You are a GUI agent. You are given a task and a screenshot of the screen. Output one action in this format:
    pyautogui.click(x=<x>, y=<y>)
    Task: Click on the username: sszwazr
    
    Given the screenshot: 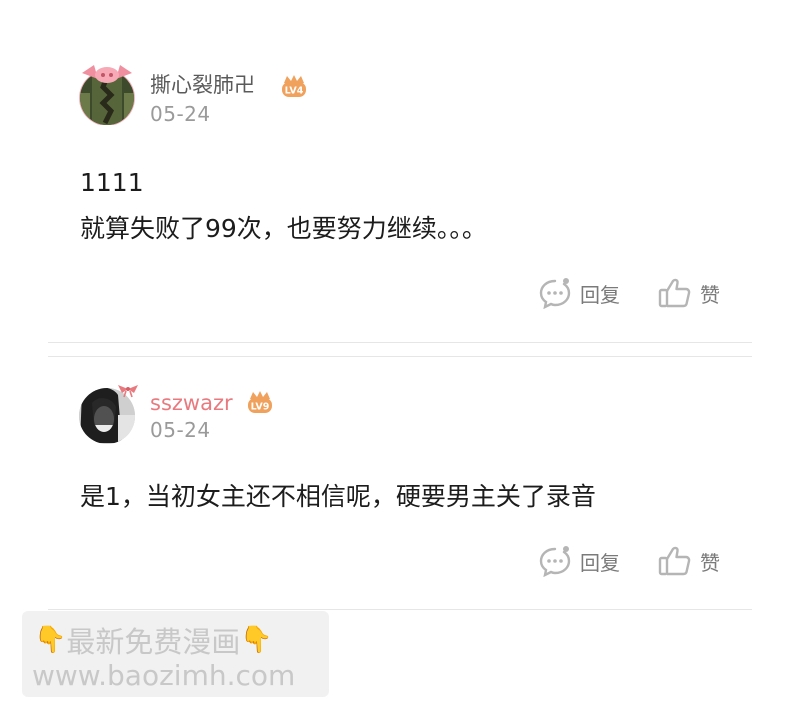 What is the action you would take?
    pyautogui.click(x=191, y=403)
    